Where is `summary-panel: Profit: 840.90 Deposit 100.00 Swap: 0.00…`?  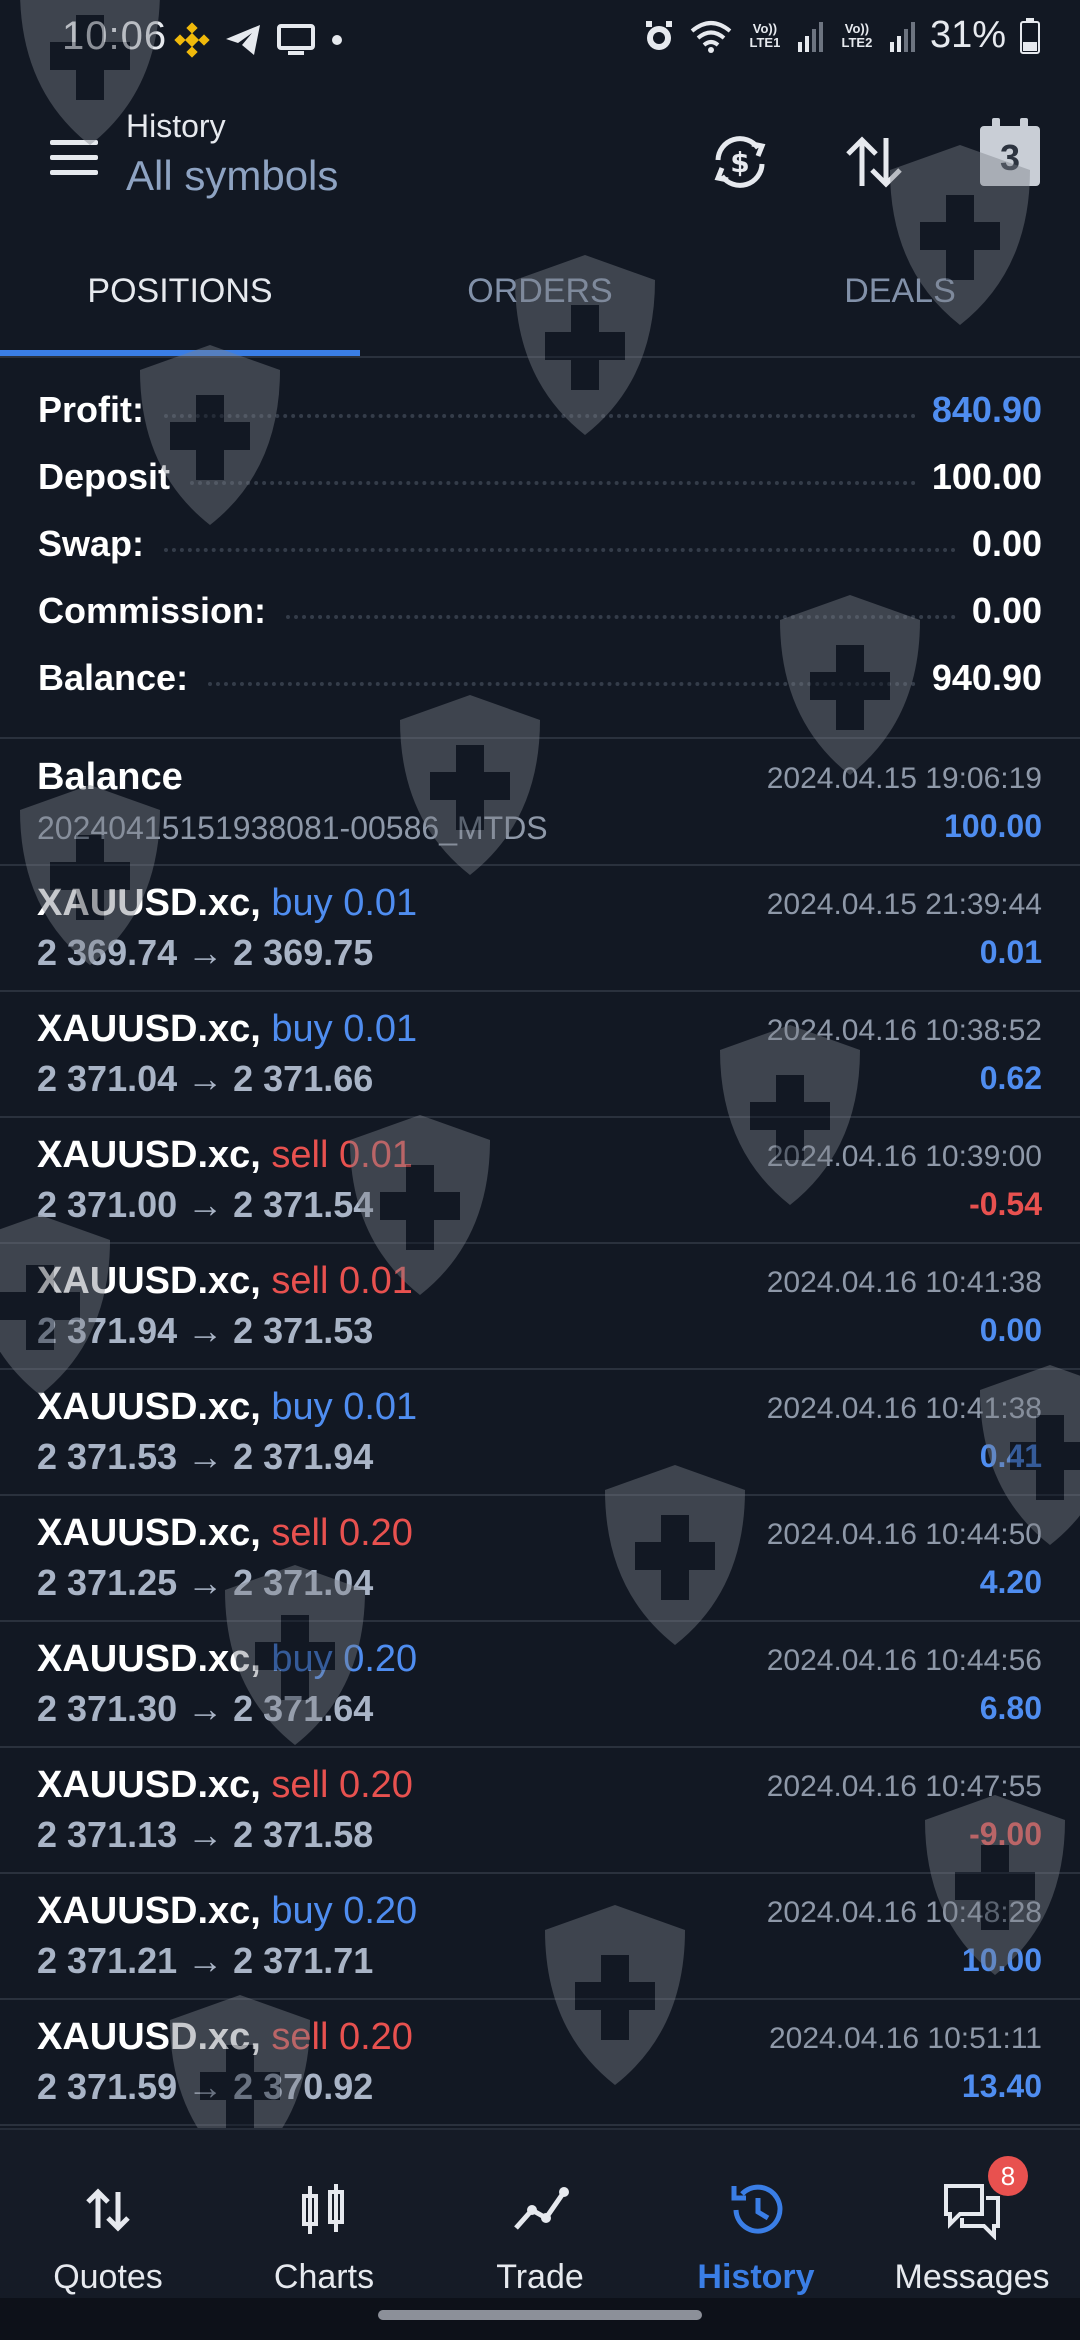 summary-panel: Profit: 840.90 Deposit 100.00 Swap: 0.00… is located at coordinates (540, 543).